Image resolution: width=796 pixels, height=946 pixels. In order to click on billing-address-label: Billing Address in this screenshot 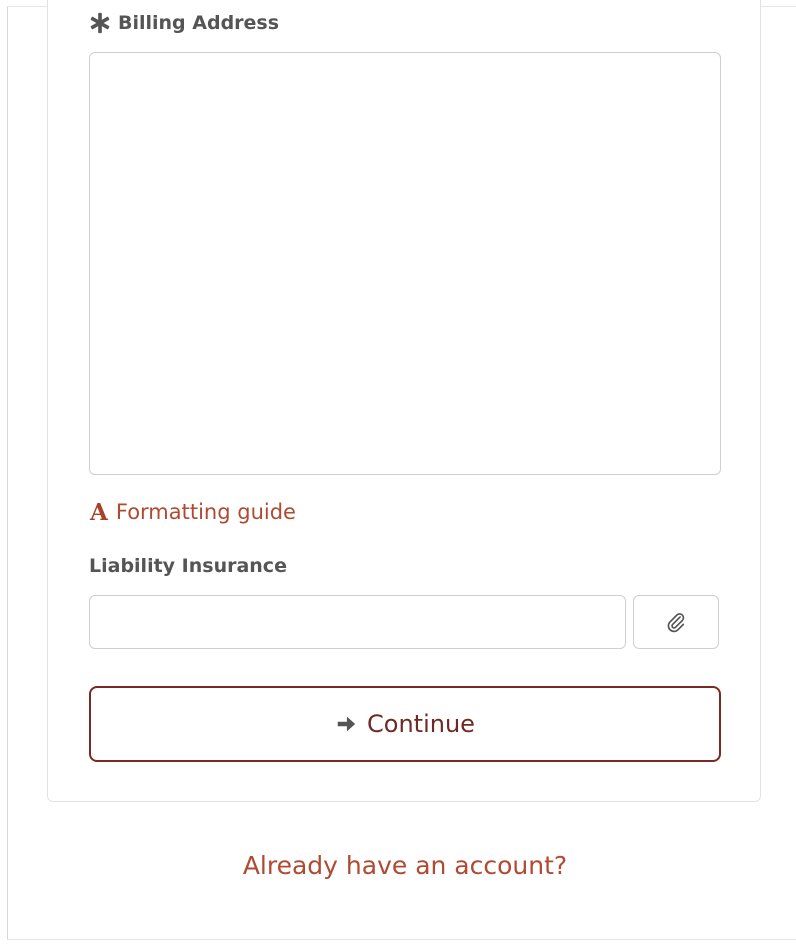, I will do `click(184, 23)`.